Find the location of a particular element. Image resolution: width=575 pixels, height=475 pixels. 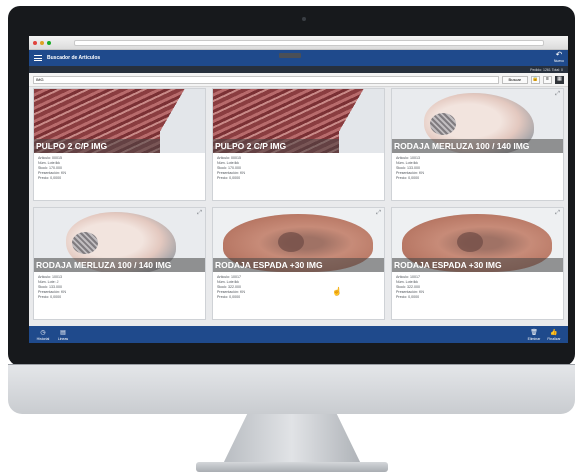

order-info: Pedido: 1261 Total: 0 is located at coordinates (546, 69).